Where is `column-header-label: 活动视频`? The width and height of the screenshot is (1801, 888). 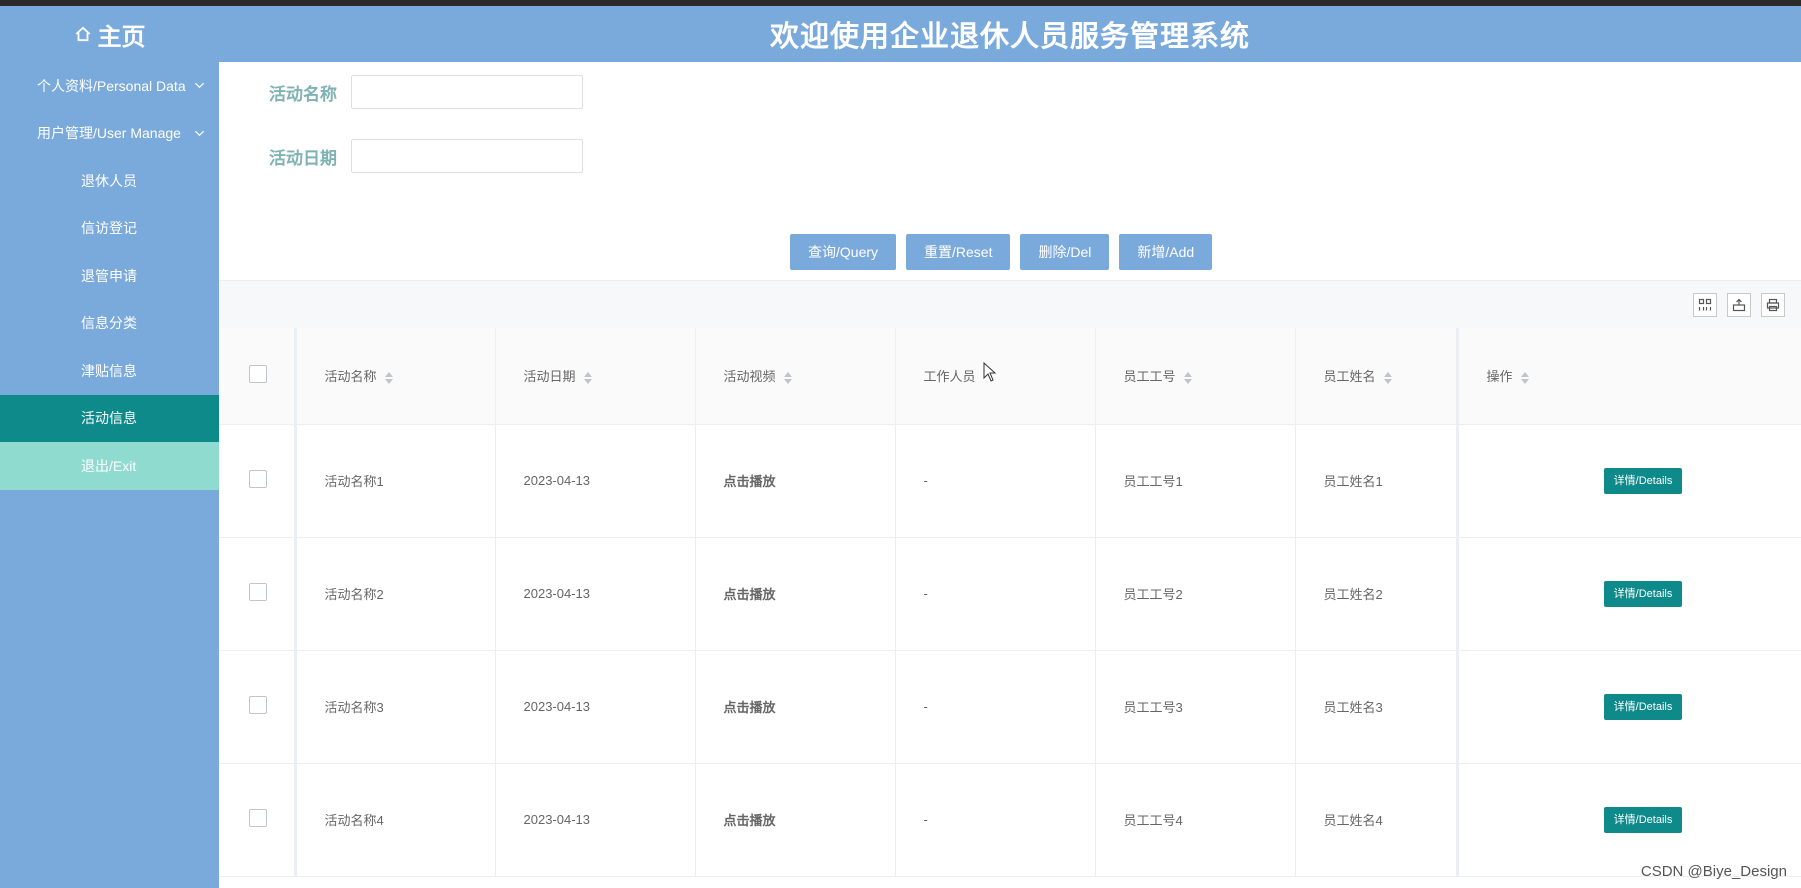
column-header-label: 活动视频 is located at coordinates (749, 377).